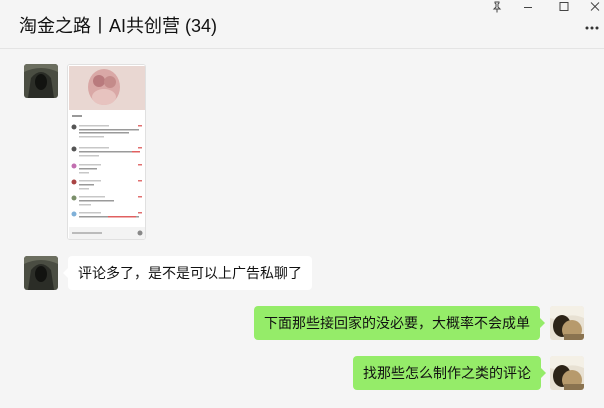 This screenshot has width=604, height=408. I want to click on minimize-icon, so click(528, 7).